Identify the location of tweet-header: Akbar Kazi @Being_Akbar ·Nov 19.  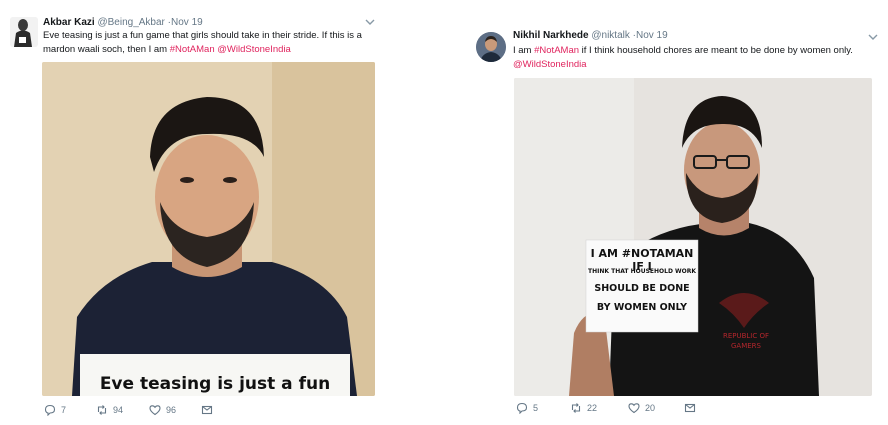
(123, 22).